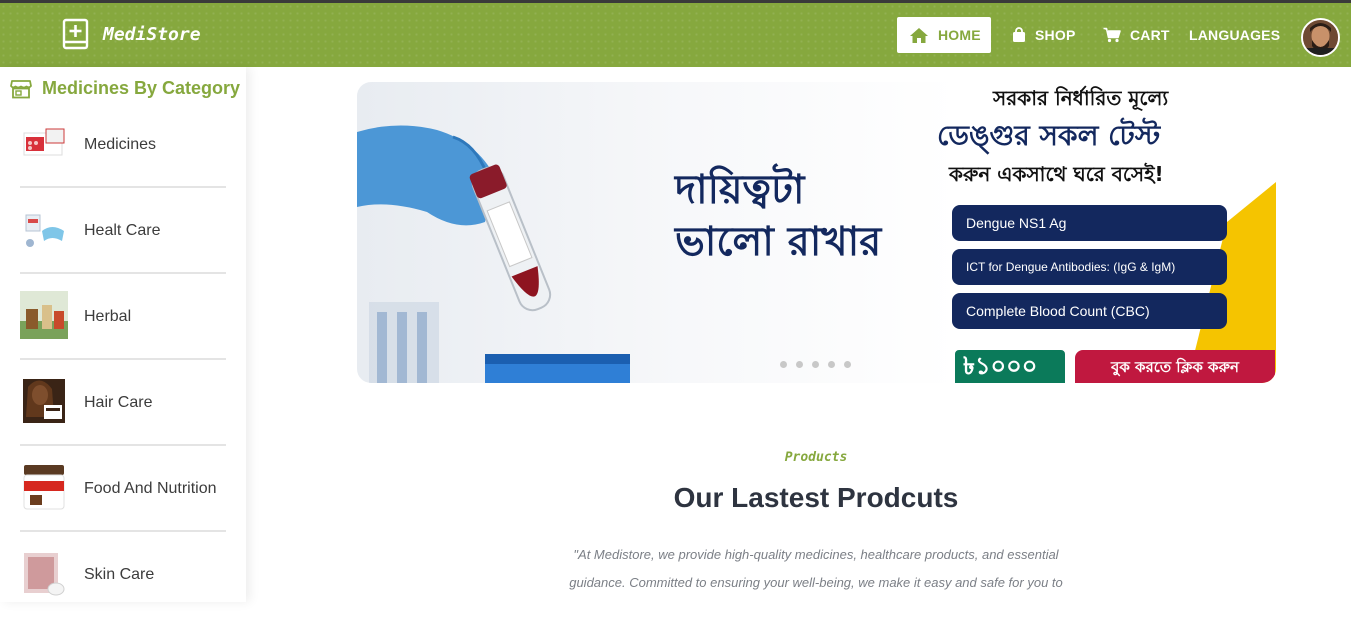 The width and height of the screenshot is (1351, 626). What do you see at coordinates (21, 88) in the screenshot?
I see `store-icon` at bounding box center [21, 88].